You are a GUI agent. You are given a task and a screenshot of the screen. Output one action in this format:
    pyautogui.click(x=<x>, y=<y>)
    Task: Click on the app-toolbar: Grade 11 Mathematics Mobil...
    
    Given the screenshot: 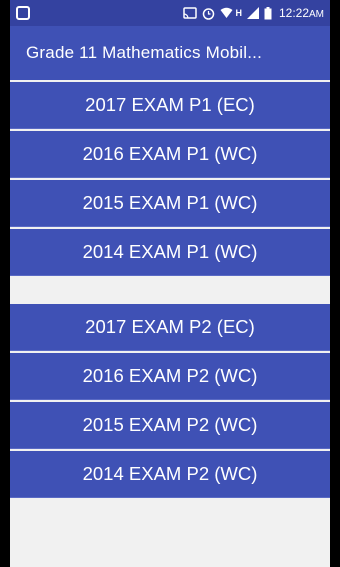 What is the action you would take?
    pyautogui.click(x=170, y=53)
    